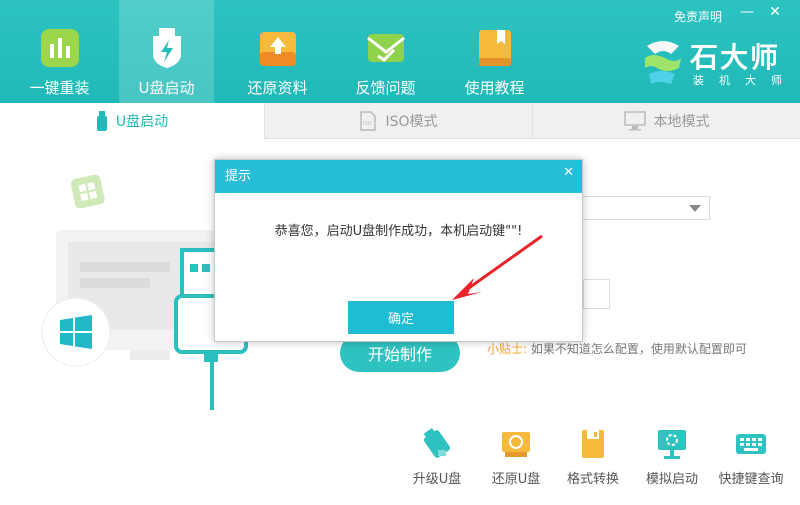  What do you see at coordinates (516, 479) in the screenshot?
I see `tool-label: 还原U盘` at bounding box center [516, 479].